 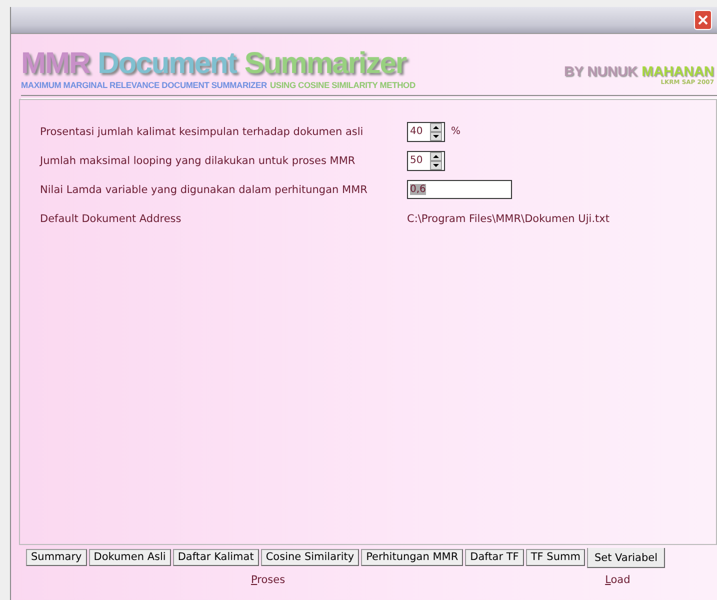 What do you see at coordinates (556, 557) in the screenshot?
I see `tab: TF Summ` at bounding box center [556, 557].